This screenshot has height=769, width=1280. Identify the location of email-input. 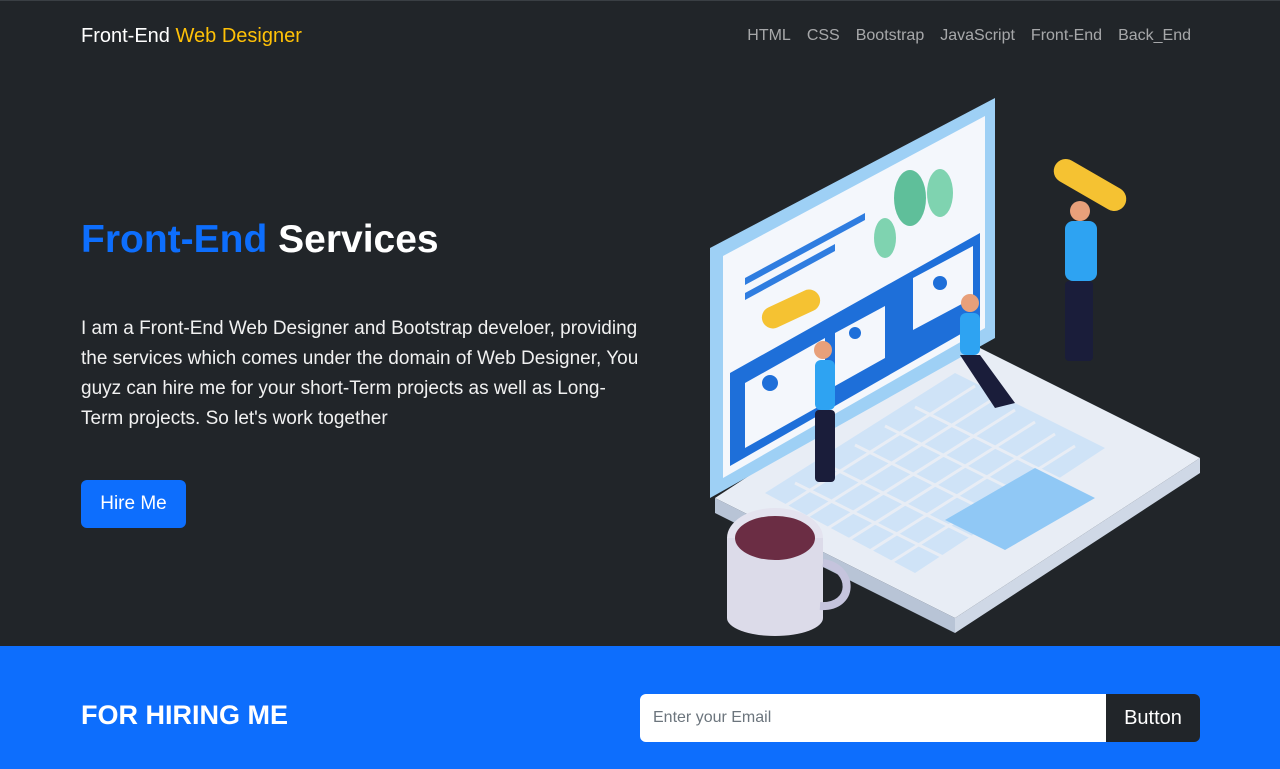
(873, 718).